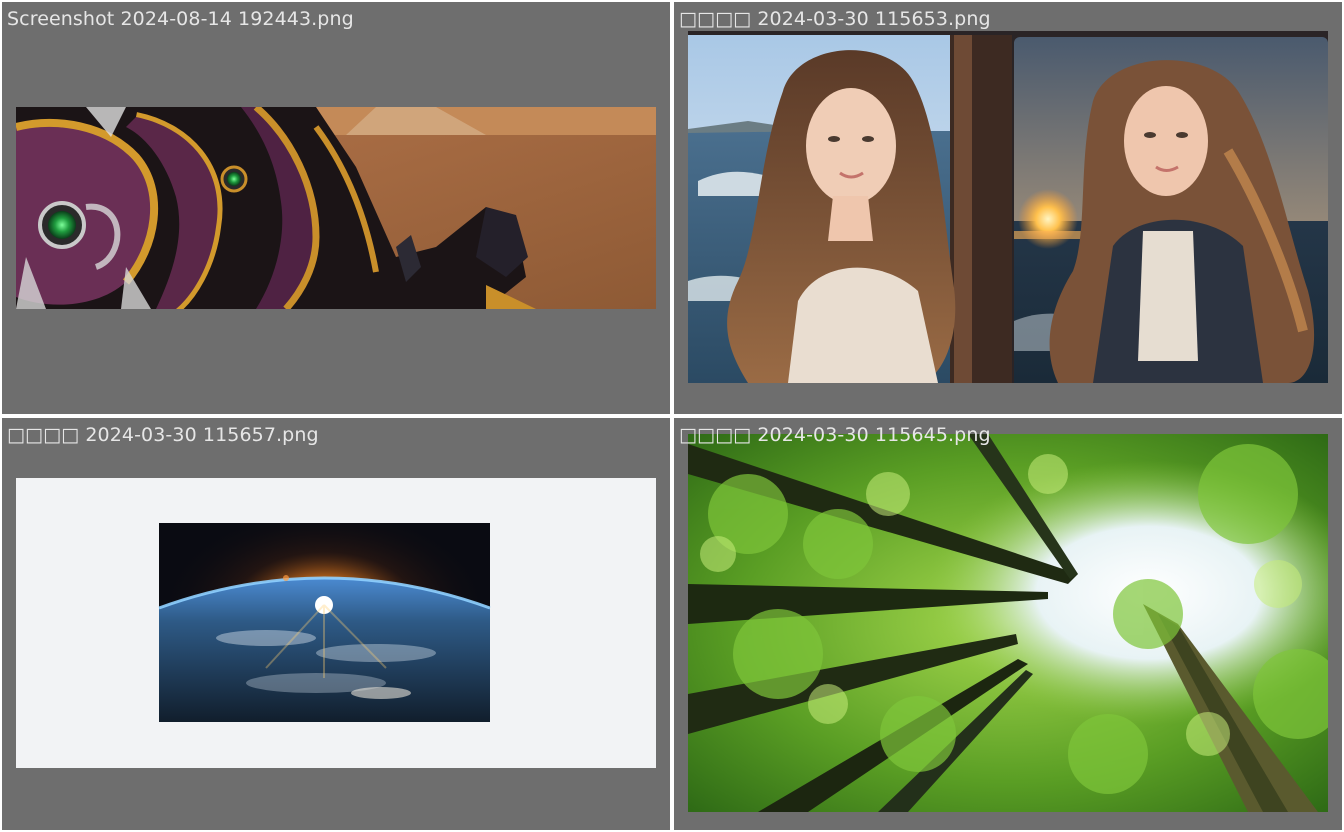  Describe the element at coordinates (835, 435) in the screenshot. I see `filename-label: □□□□ 2024-03-30 115645.png` at that location.